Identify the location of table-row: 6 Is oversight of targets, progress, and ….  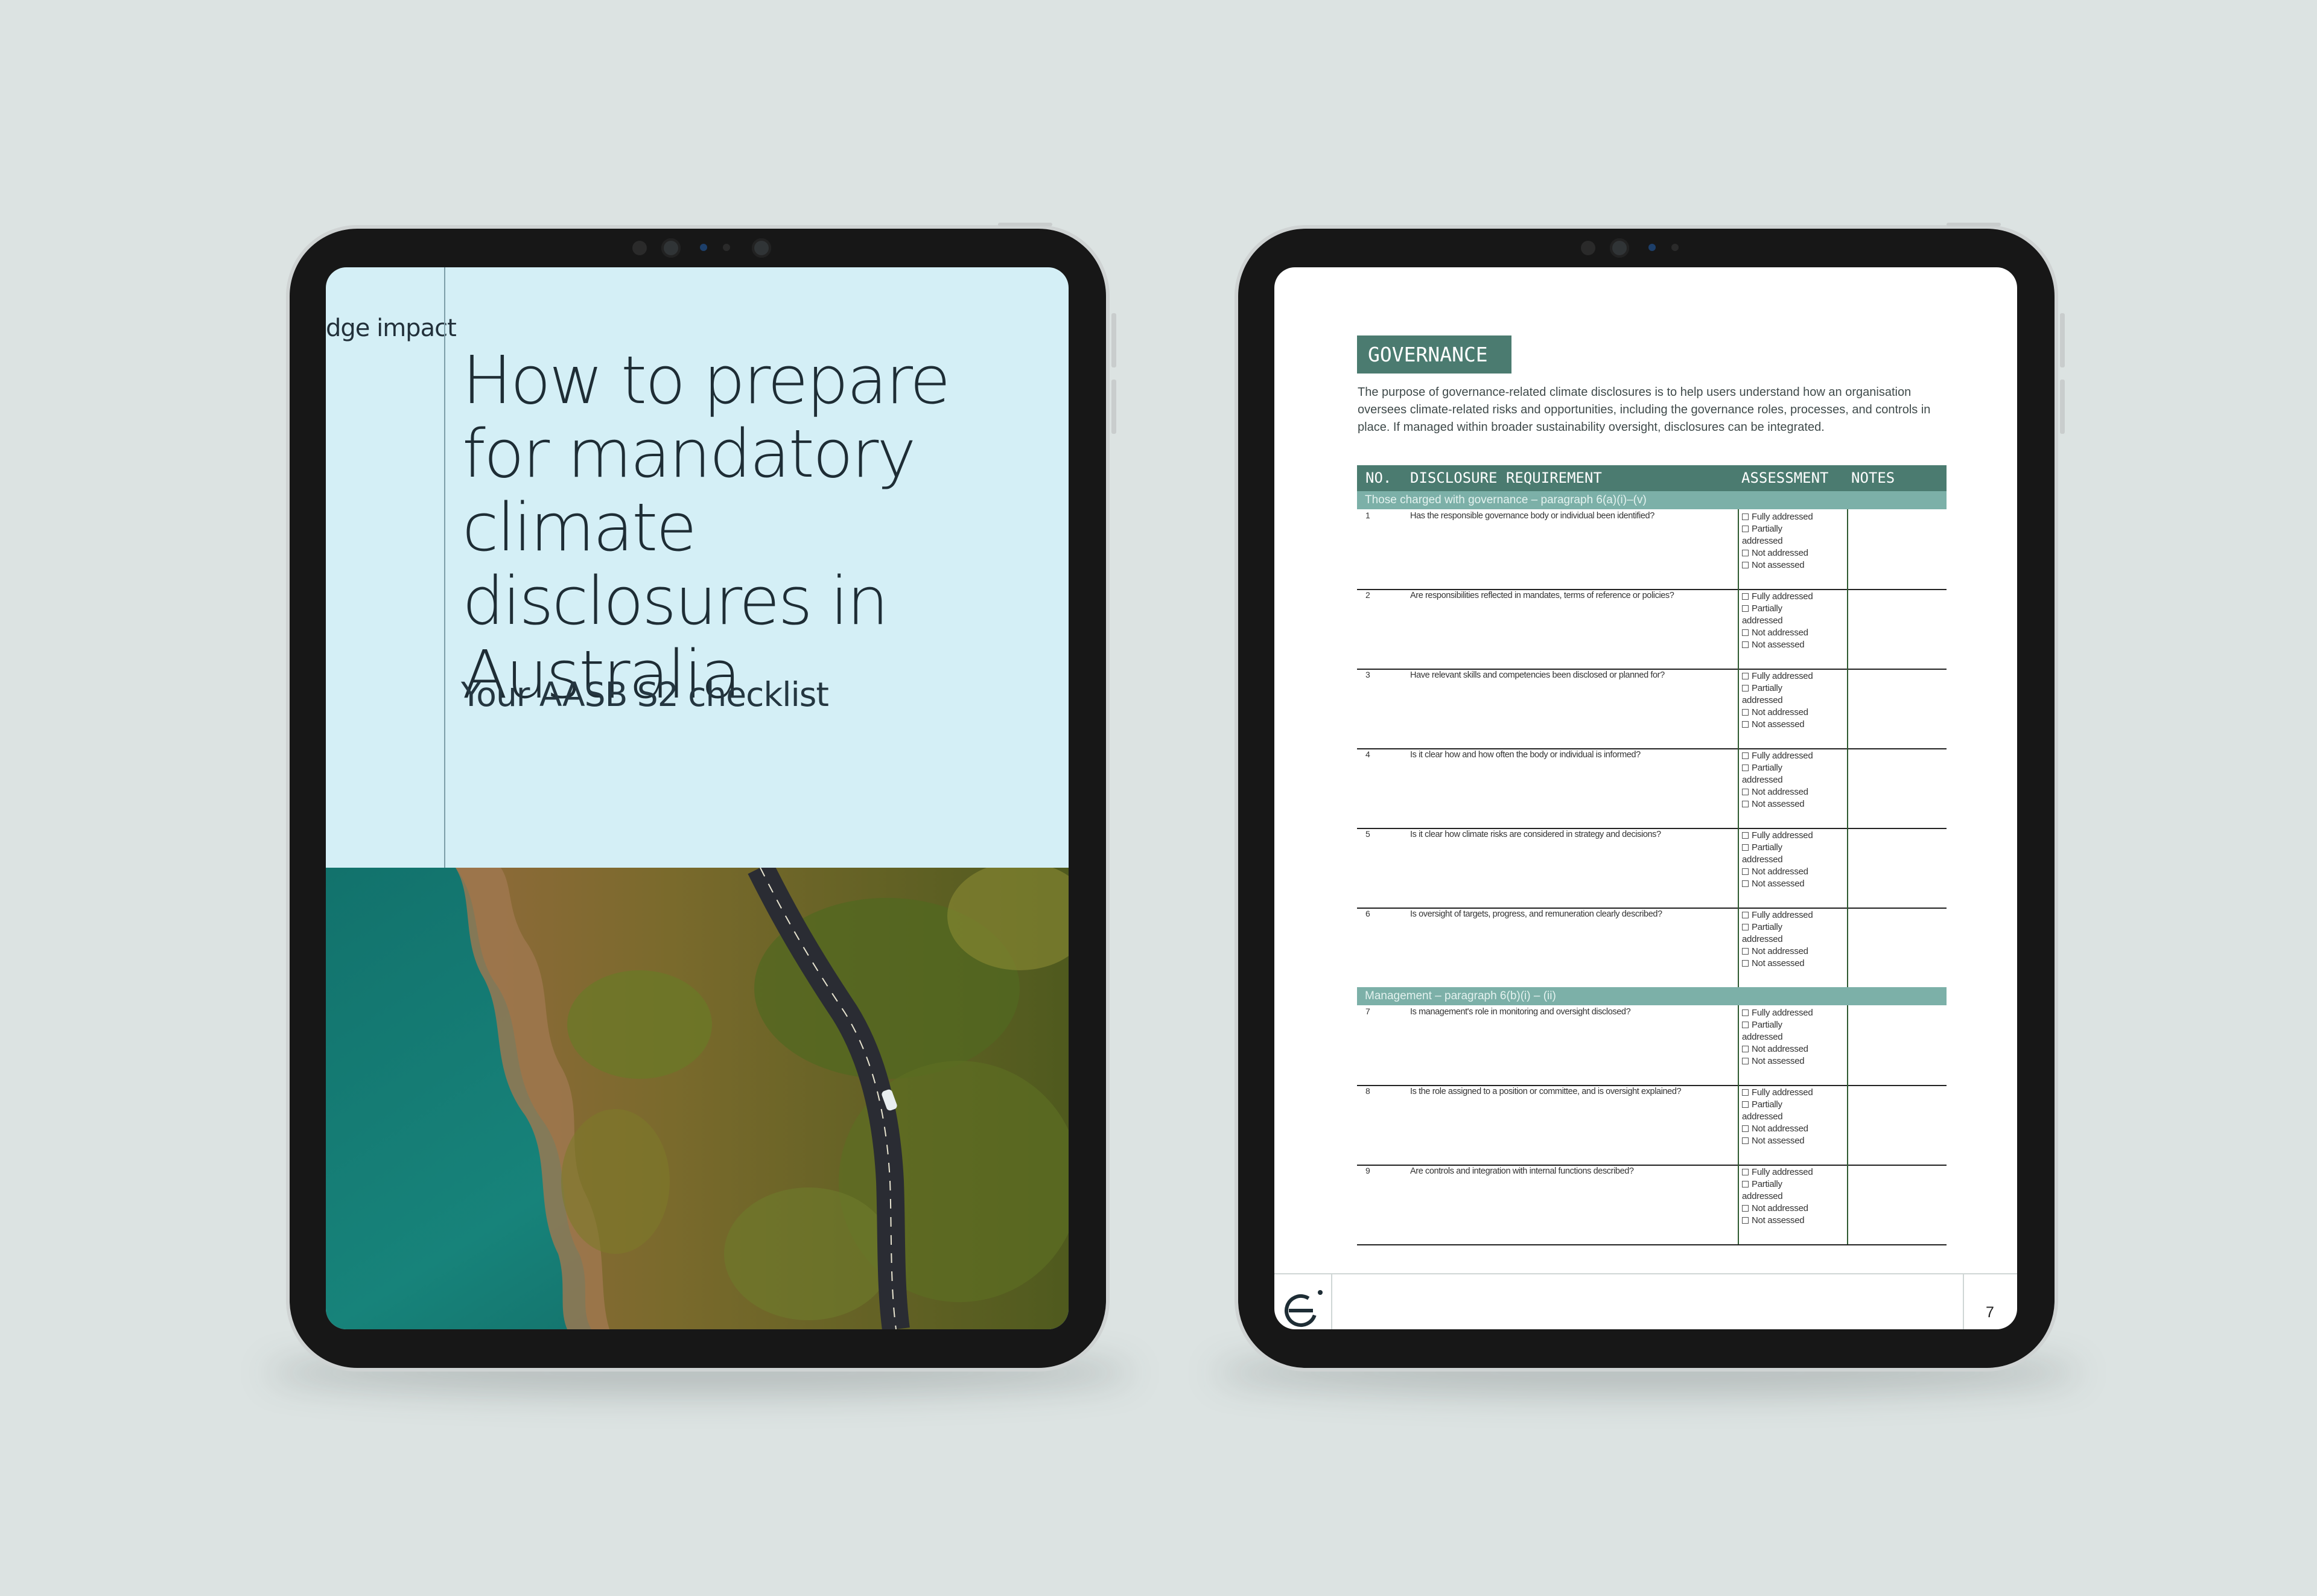
(1652, 948).